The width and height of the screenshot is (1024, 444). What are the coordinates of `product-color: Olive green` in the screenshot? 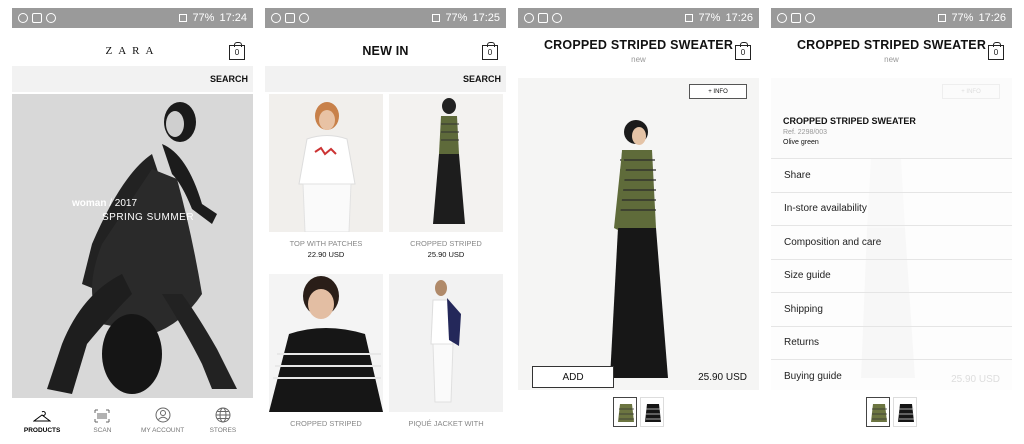 It's located at (801, 142).